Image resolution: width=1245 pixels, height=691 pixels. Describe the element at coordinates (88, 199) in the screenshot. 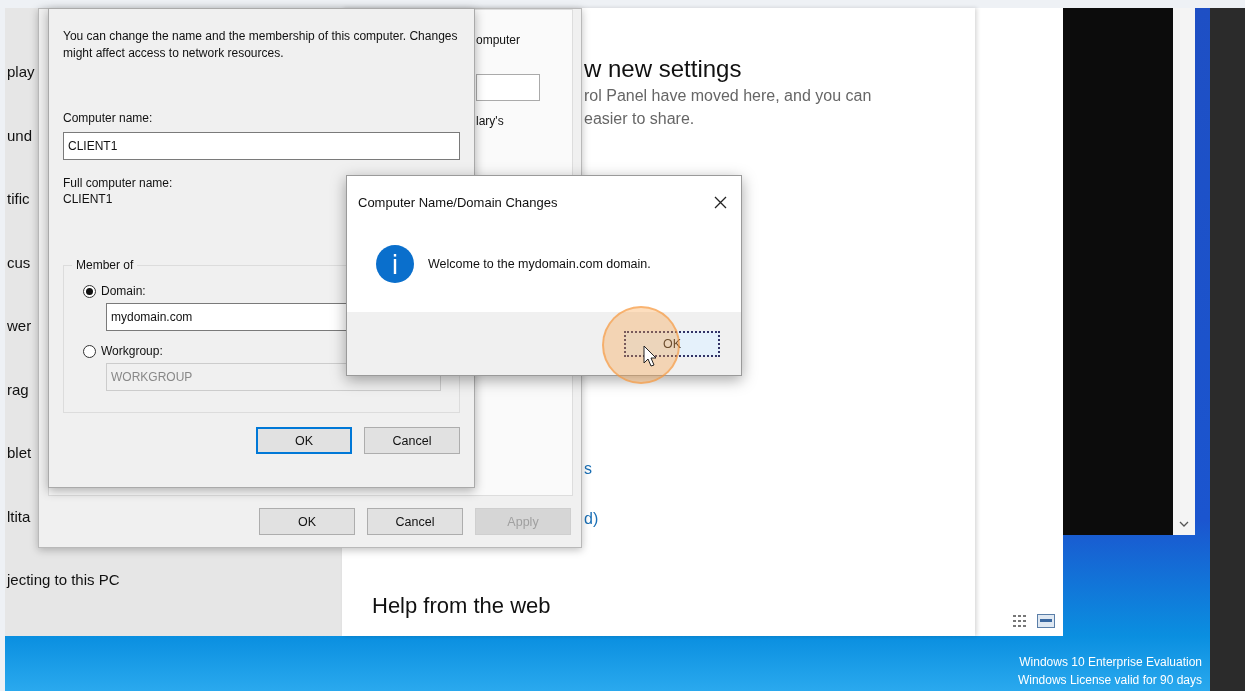

I see `full-computer-name: CLIENT1` at that location.